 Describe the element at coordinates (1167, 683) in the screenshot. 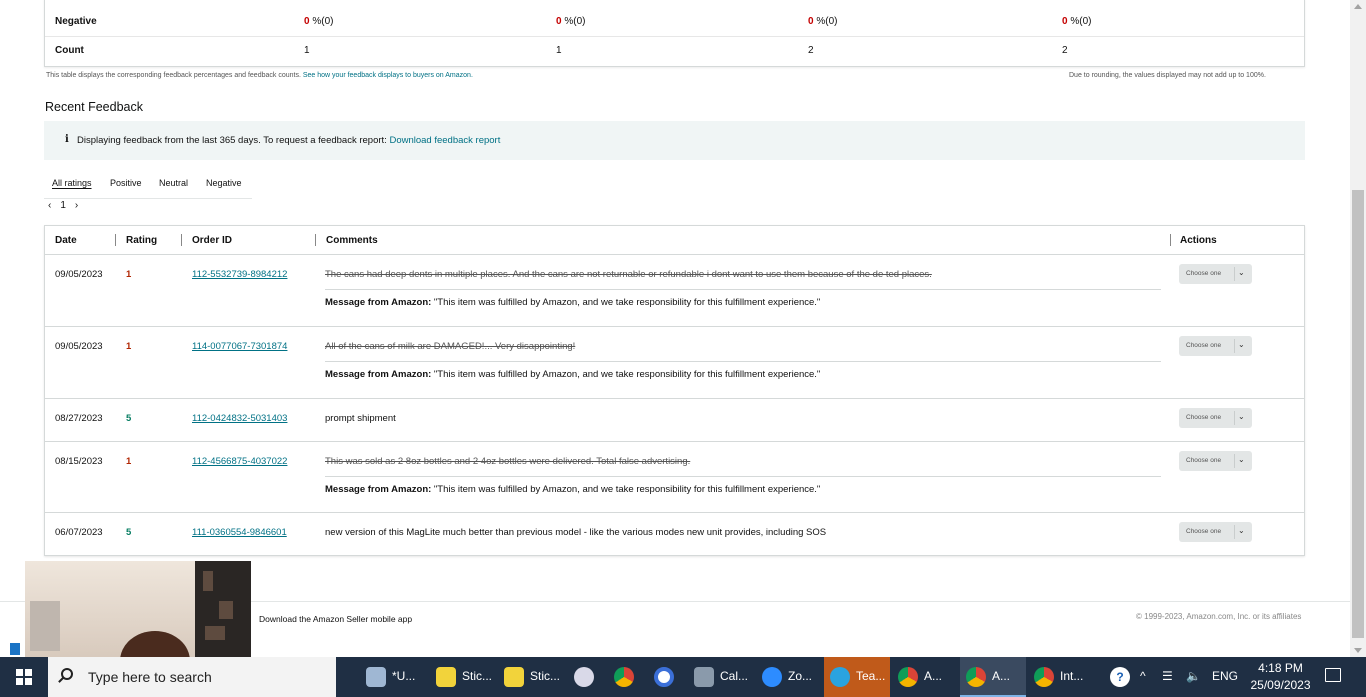

I see `network-icon: ☰` at that location.